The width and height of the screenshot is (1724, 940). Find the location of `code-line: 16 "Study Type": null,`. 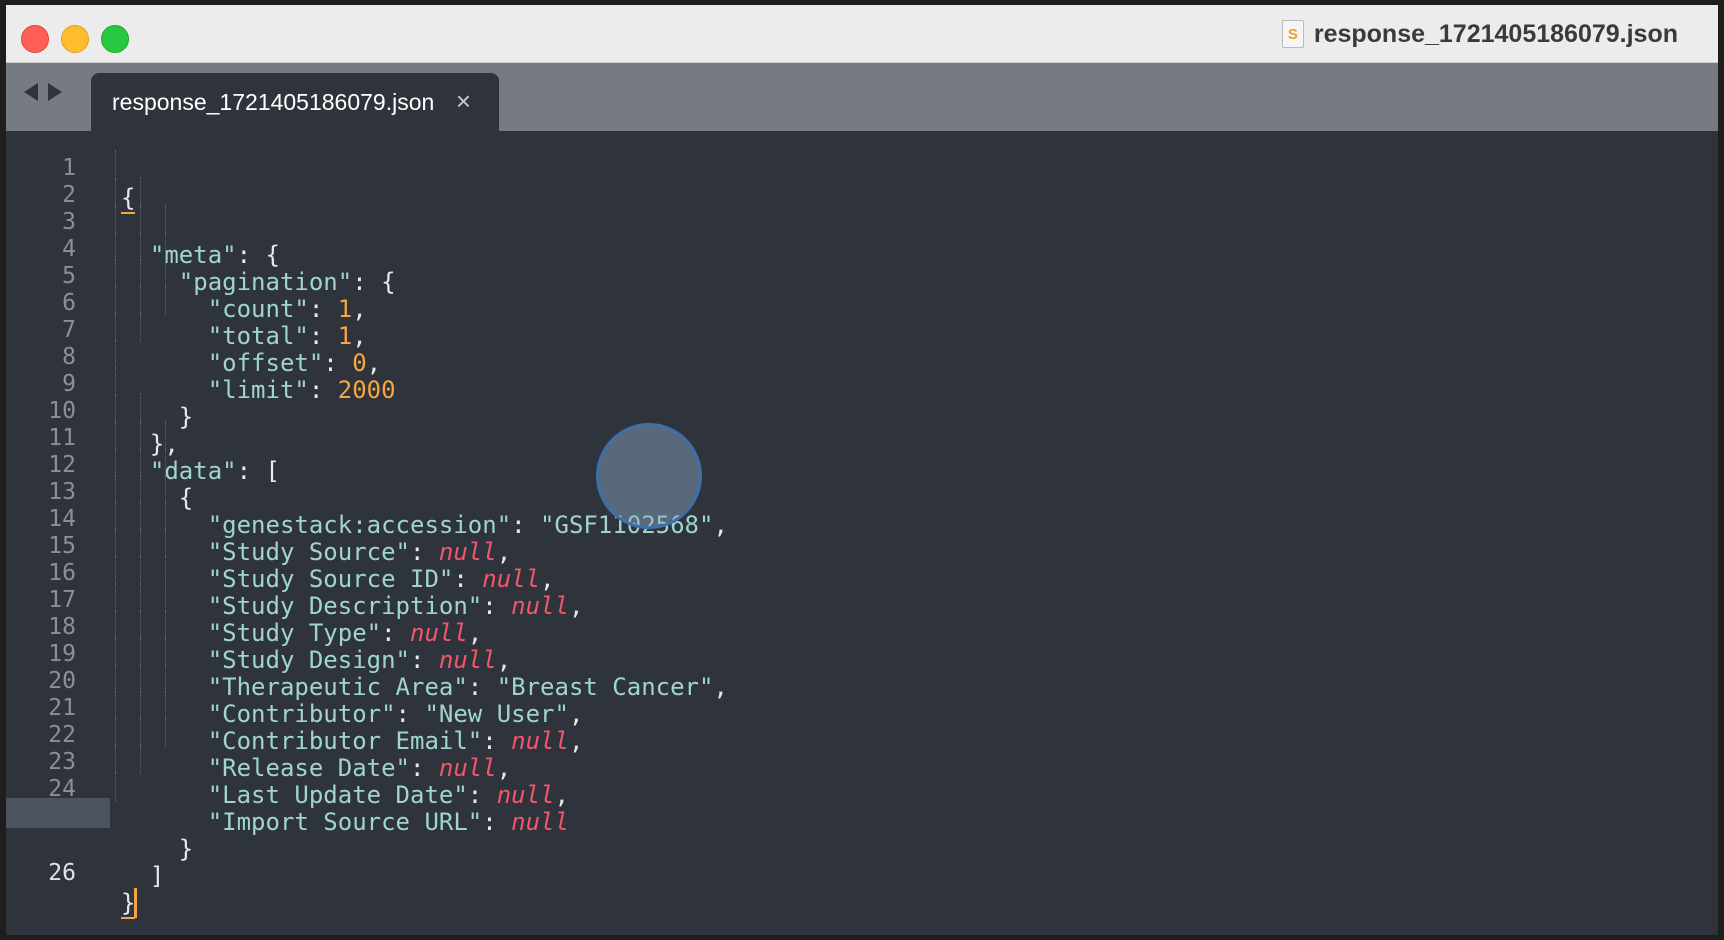

code-line: 16 "Study Type": null, is located at coordinates (862, 587).